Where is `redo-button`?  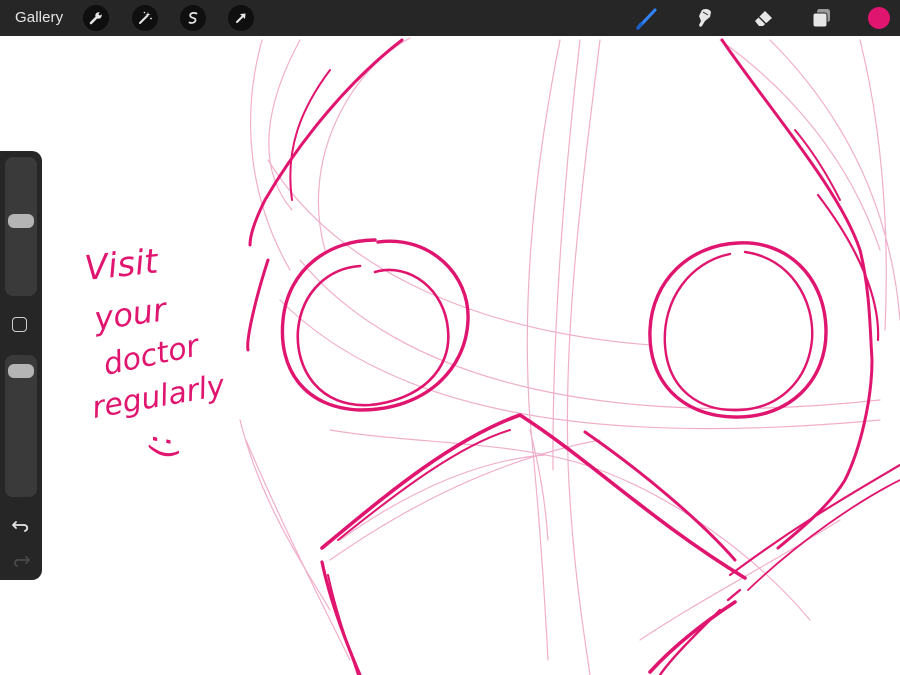
redo-button is located at coordinates (21, 561).